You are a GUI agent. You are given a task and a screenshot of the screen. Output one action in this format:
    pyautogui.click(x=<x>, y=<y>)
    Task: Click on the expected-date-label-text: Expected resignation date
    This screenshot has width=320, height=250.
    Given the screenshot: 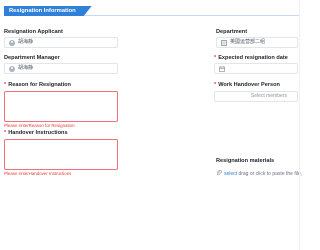 What is the action you would take?
    pyautogui.click(x=253, y=58)
    